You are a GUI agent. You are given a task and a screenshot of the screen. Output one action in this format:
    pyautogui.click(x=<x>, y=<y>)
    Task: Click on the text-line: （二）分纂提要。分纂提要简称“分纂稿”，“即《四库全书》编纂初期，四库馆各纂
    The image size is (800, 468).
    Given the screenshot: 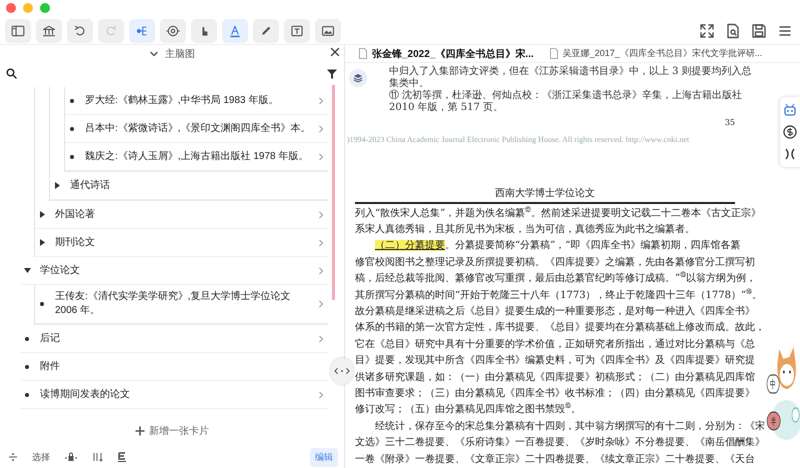 What is the action you would take?
    pyautogui.click(x=557, y=246)
    